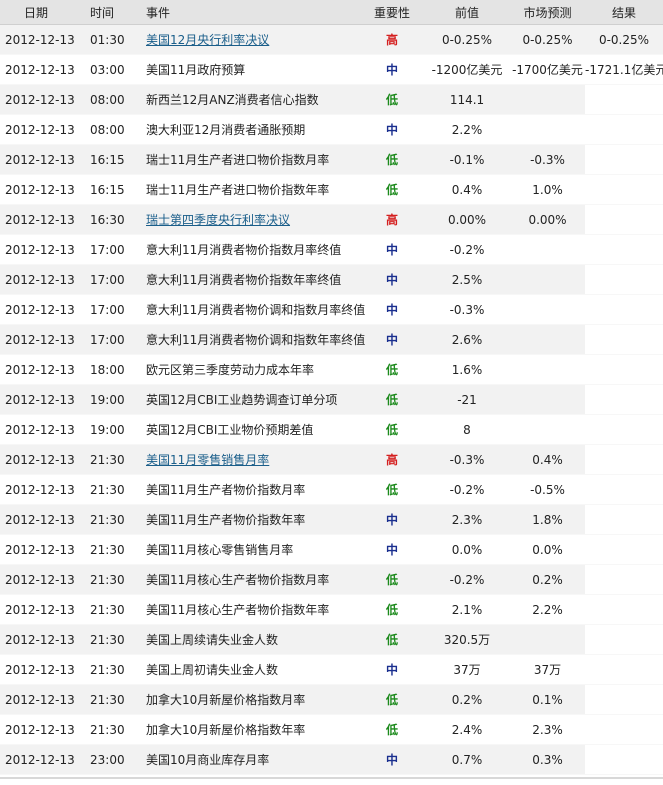  I want to click on cell-previous: 114.1, so click(467, 99).